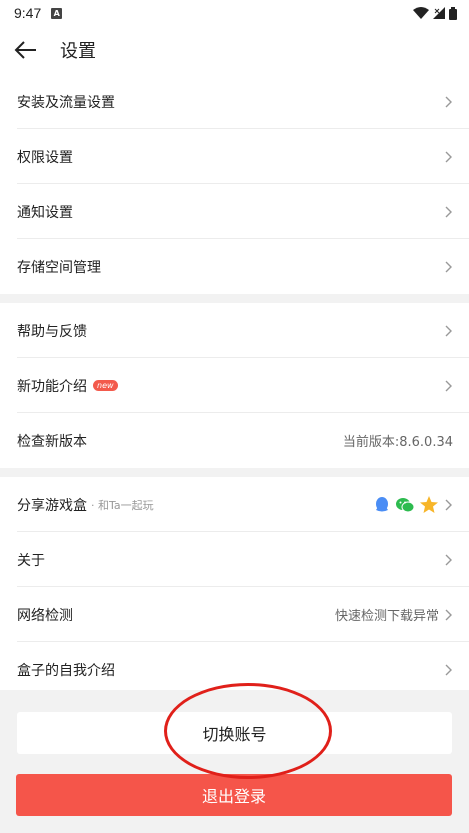 The image size is (469, 833). I want to click on row-box-intro: 盒子的自我介绍, so click(234, 669).